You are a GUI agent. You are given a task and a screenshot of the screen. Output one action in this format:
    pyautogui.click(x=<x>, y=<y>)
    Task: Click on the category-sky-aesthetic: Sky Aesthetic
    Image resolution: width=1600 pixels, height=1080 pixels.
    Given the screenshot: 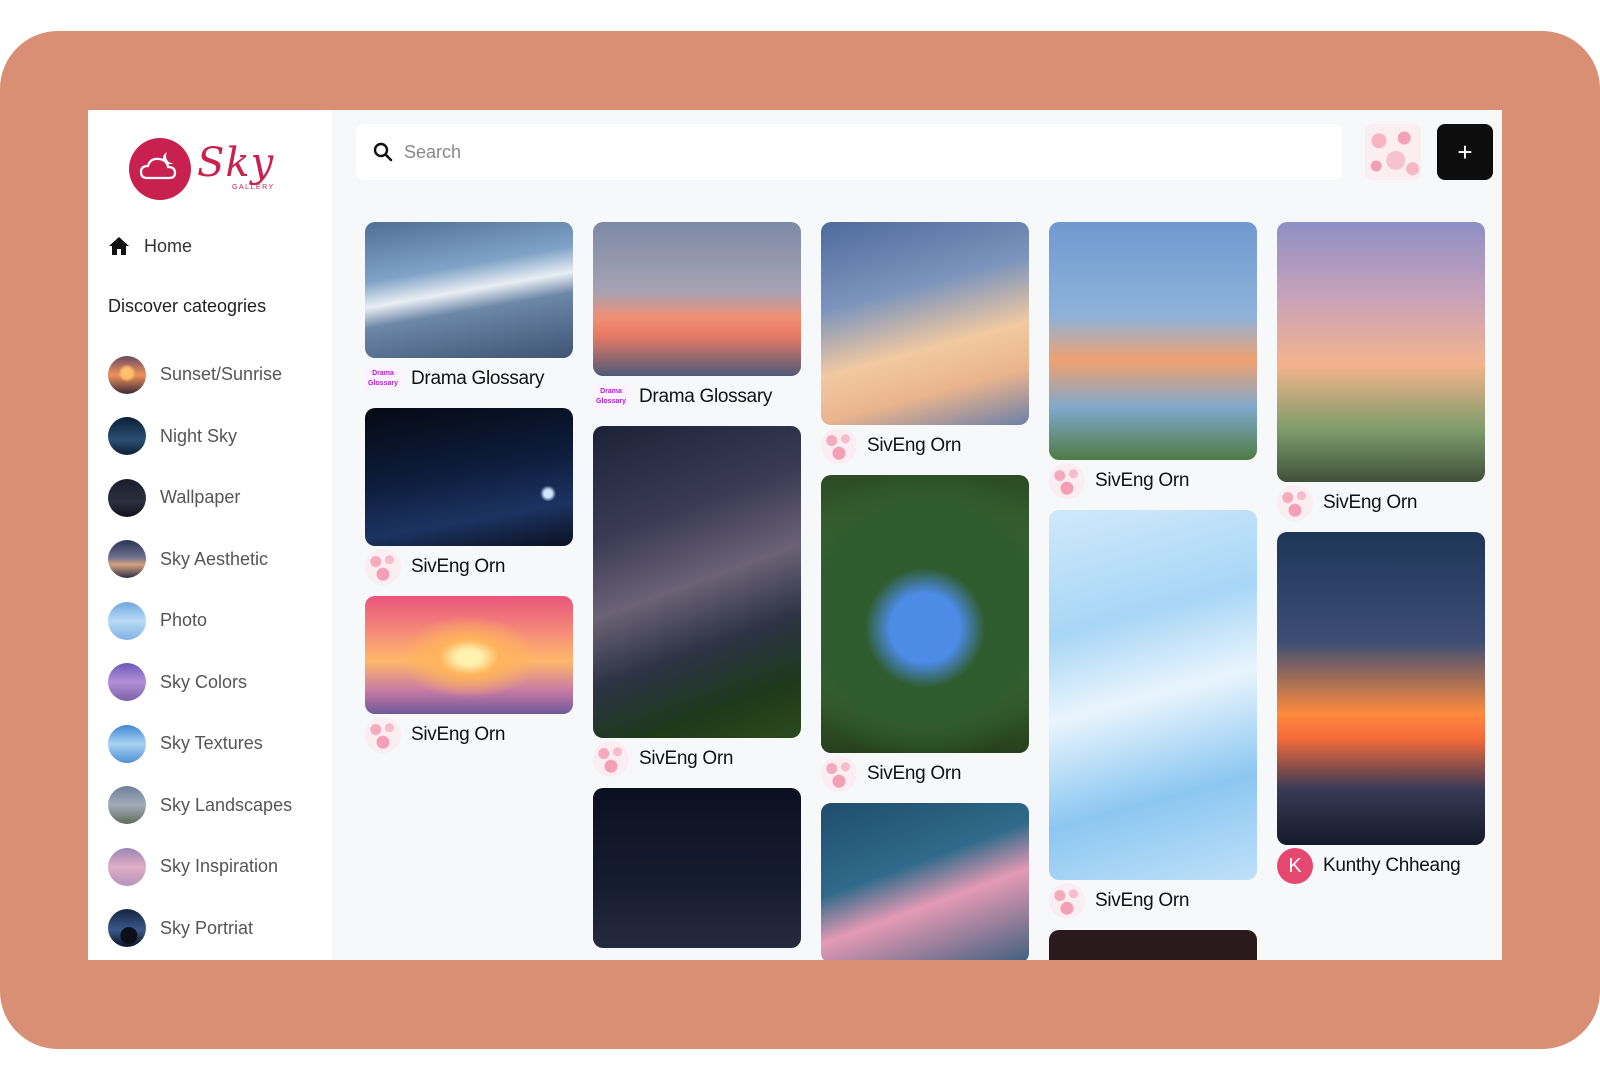 What is the action you would take?
    pyautogui.click(x=200, y=560)
    